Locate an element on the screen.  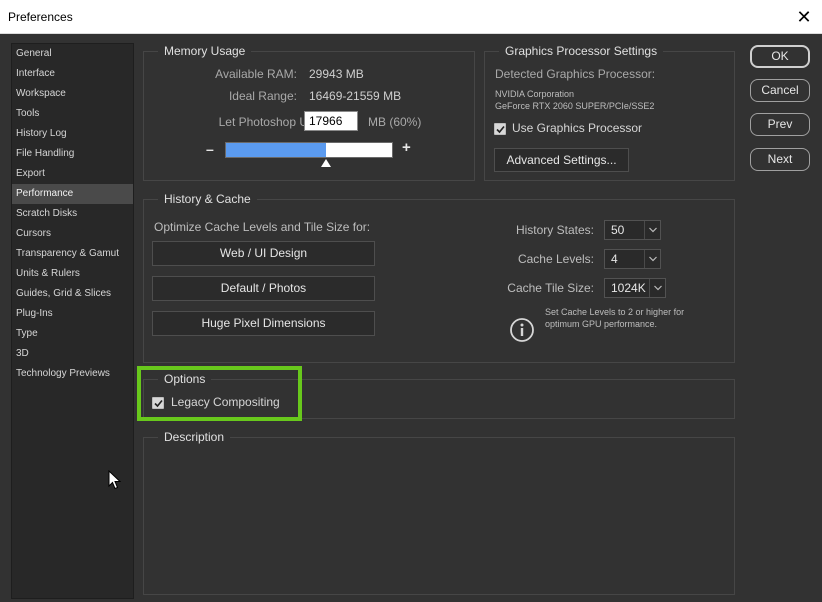
sidebar-item-general: General is located at coordinates (72, 54).